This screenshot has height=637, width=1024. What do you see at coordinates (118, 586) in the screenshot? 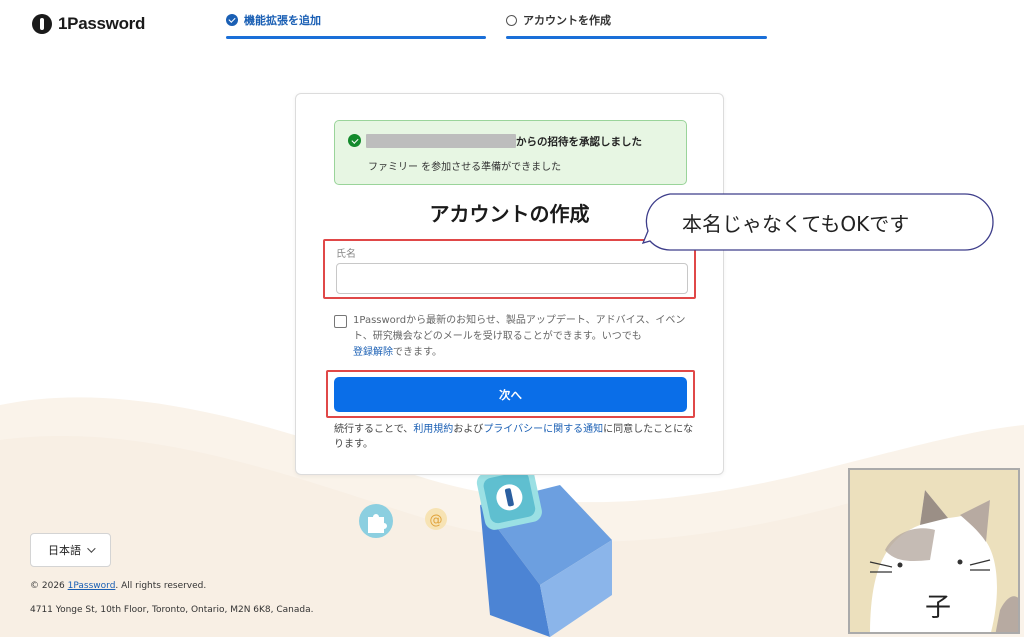
I see `copyright: © 2026 1Password. All rights reserved.` at bounding box center [118, 586].